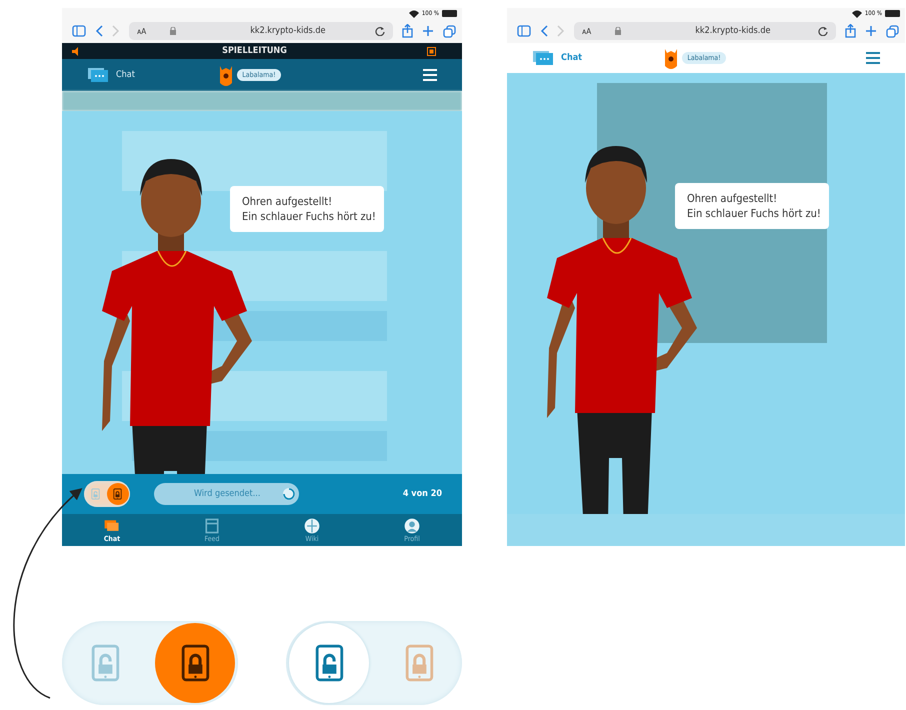 This screenshot has height=710, width=906. Describe the element at coordinates (431, 51) in the screenshot. I see `stop-icon` at that location.